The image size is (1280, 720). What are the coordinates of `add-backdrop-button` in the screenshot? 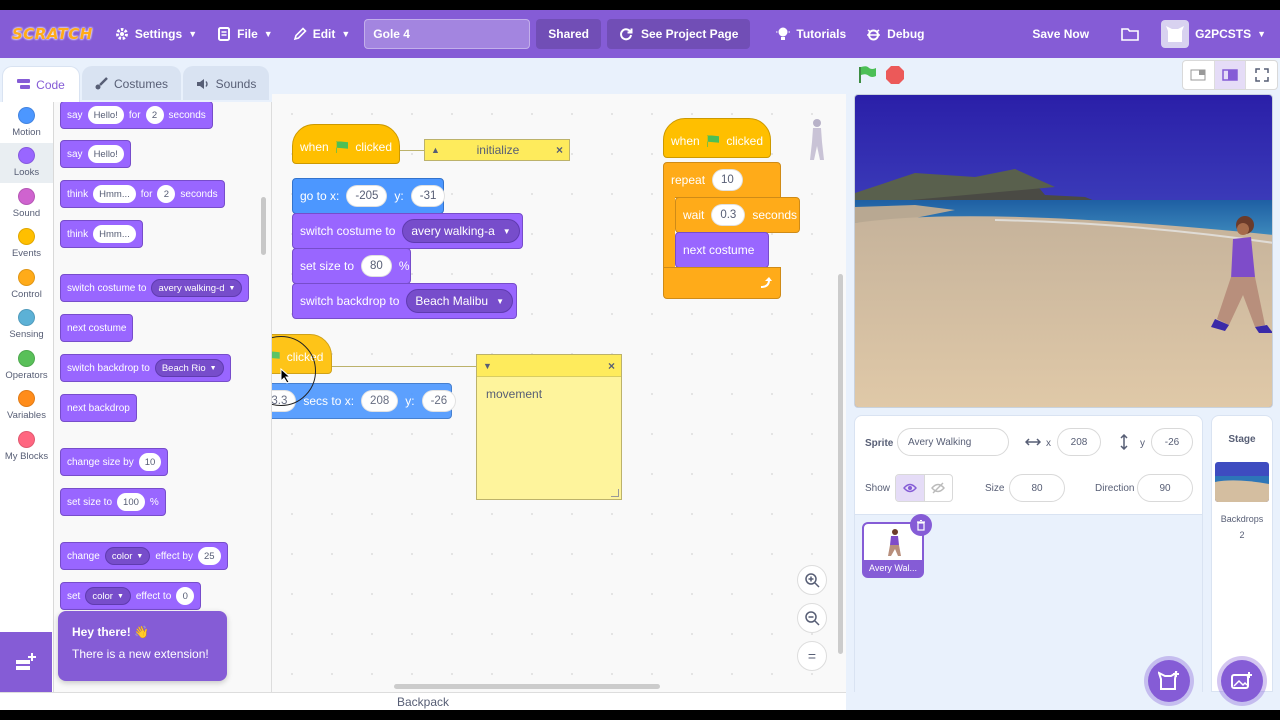 It's located at (1242, 681).